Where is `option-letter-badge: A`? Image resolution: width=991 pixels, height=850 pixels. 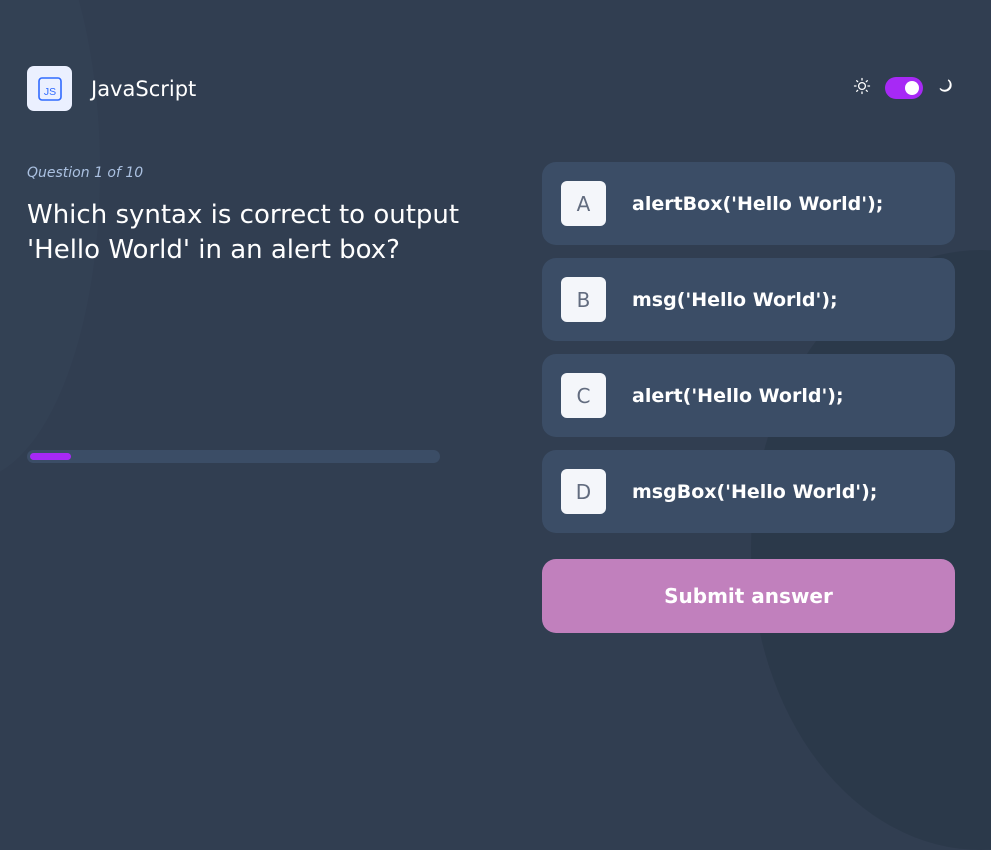 option-letter-badge: A is located at coordinates (583, 203).